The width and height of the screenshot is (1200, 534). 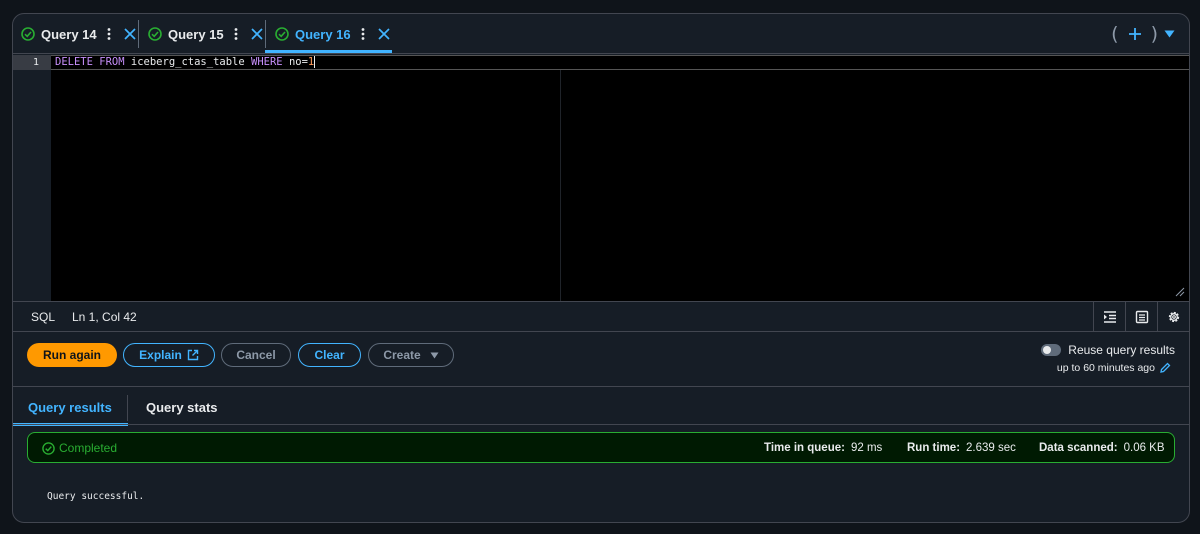 I want to click on reuse-age-setting: up to 60 minutes ago, so click(x=1114, y=368).